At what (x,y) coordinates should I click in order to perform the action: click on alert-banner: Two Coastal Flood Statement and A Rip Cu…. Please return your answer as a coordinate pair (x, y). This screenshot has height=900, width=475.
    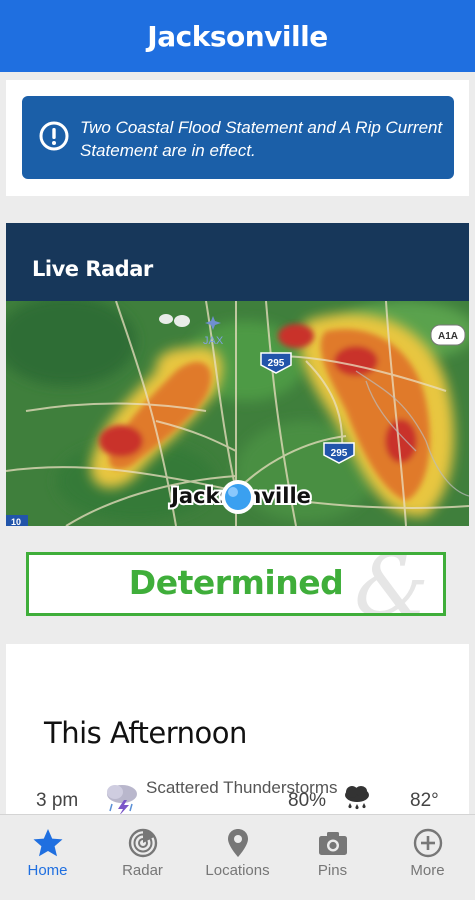
    Looking at the image, I should click on (238, 137).